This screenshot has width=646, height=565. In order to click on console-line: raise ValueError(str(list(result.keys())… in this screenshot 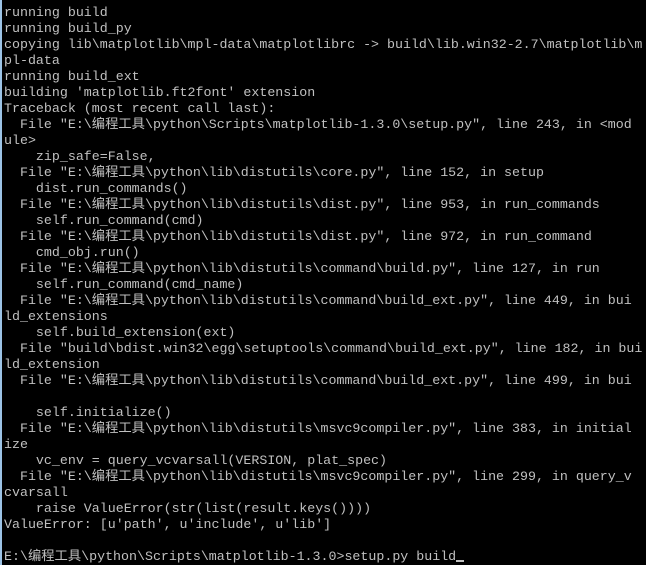, I will do `click(188, 508)`.